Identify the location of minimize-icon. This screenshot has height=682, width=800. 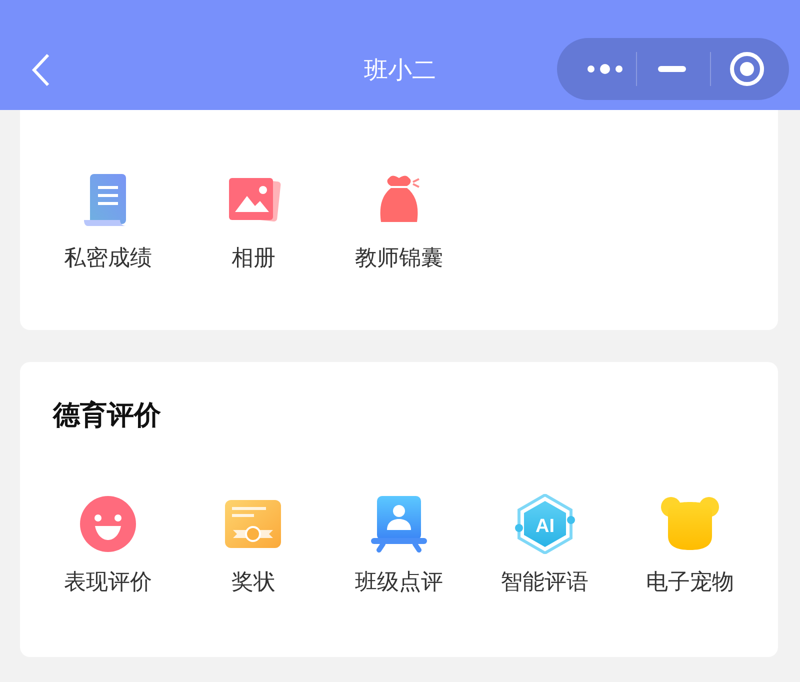
(672, 69).